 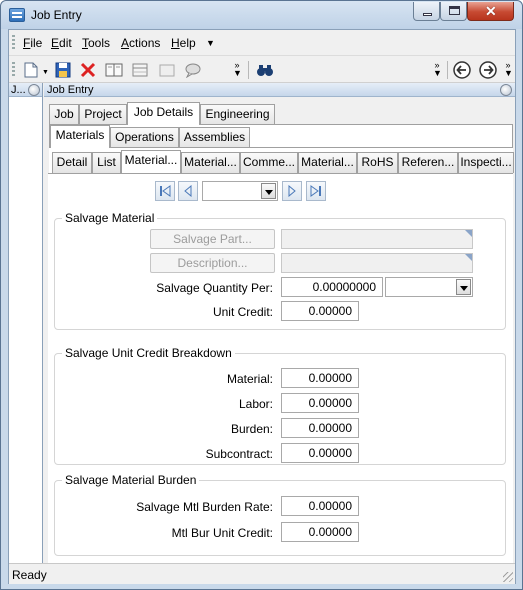 What do you see at coordinates (240, 191) in the screenshot?
I see `record-selector` at bounding box center [240, 191].